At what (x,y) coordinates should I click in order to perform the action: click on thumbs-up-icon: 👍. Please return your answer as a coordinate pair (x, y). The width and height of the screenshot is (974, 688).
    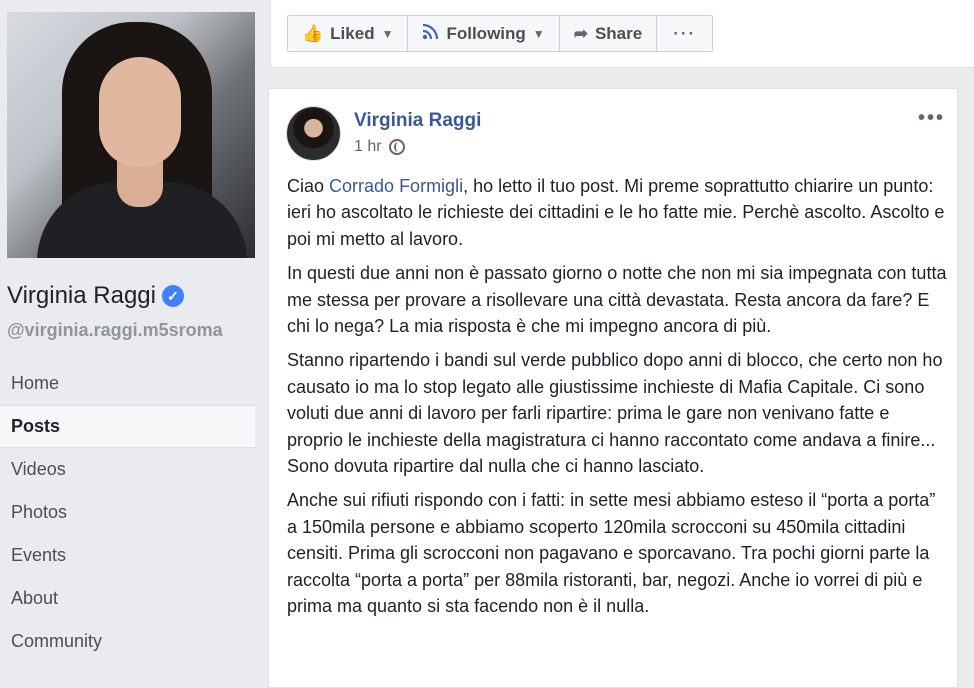
    Looking at the image, I should click on (313, 33).